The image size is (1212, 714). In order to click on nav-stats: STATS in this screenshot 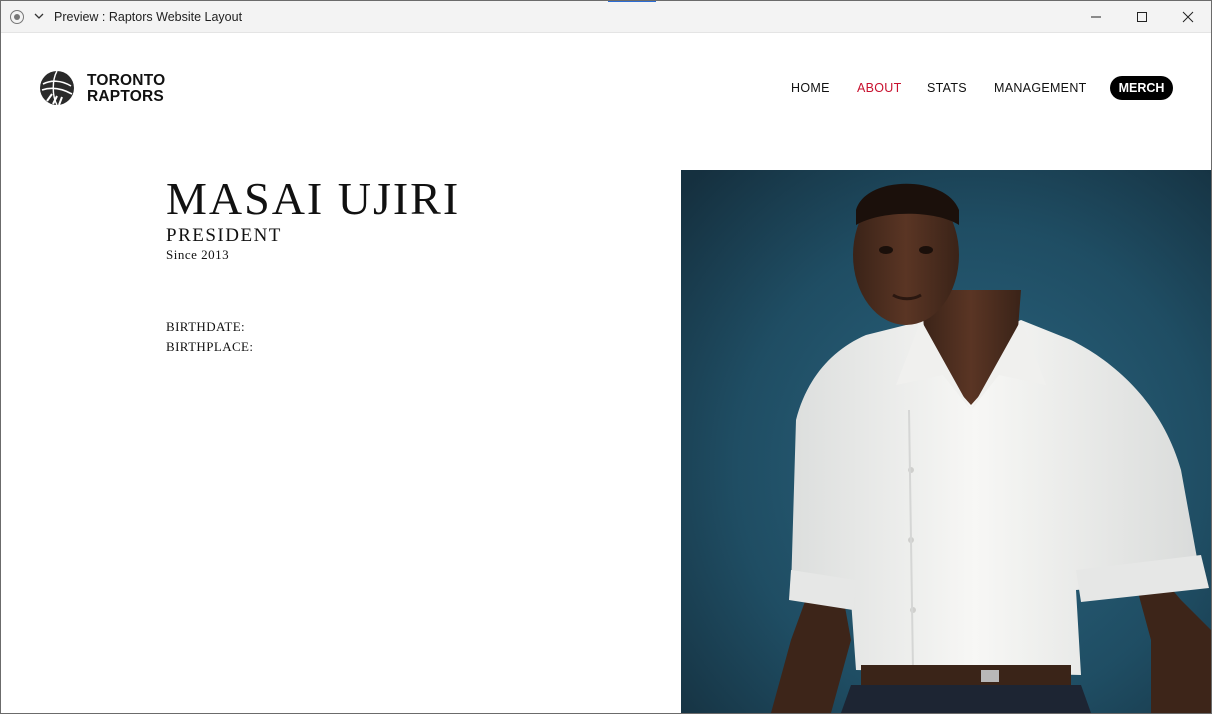, I will do `click(947, 88)`.